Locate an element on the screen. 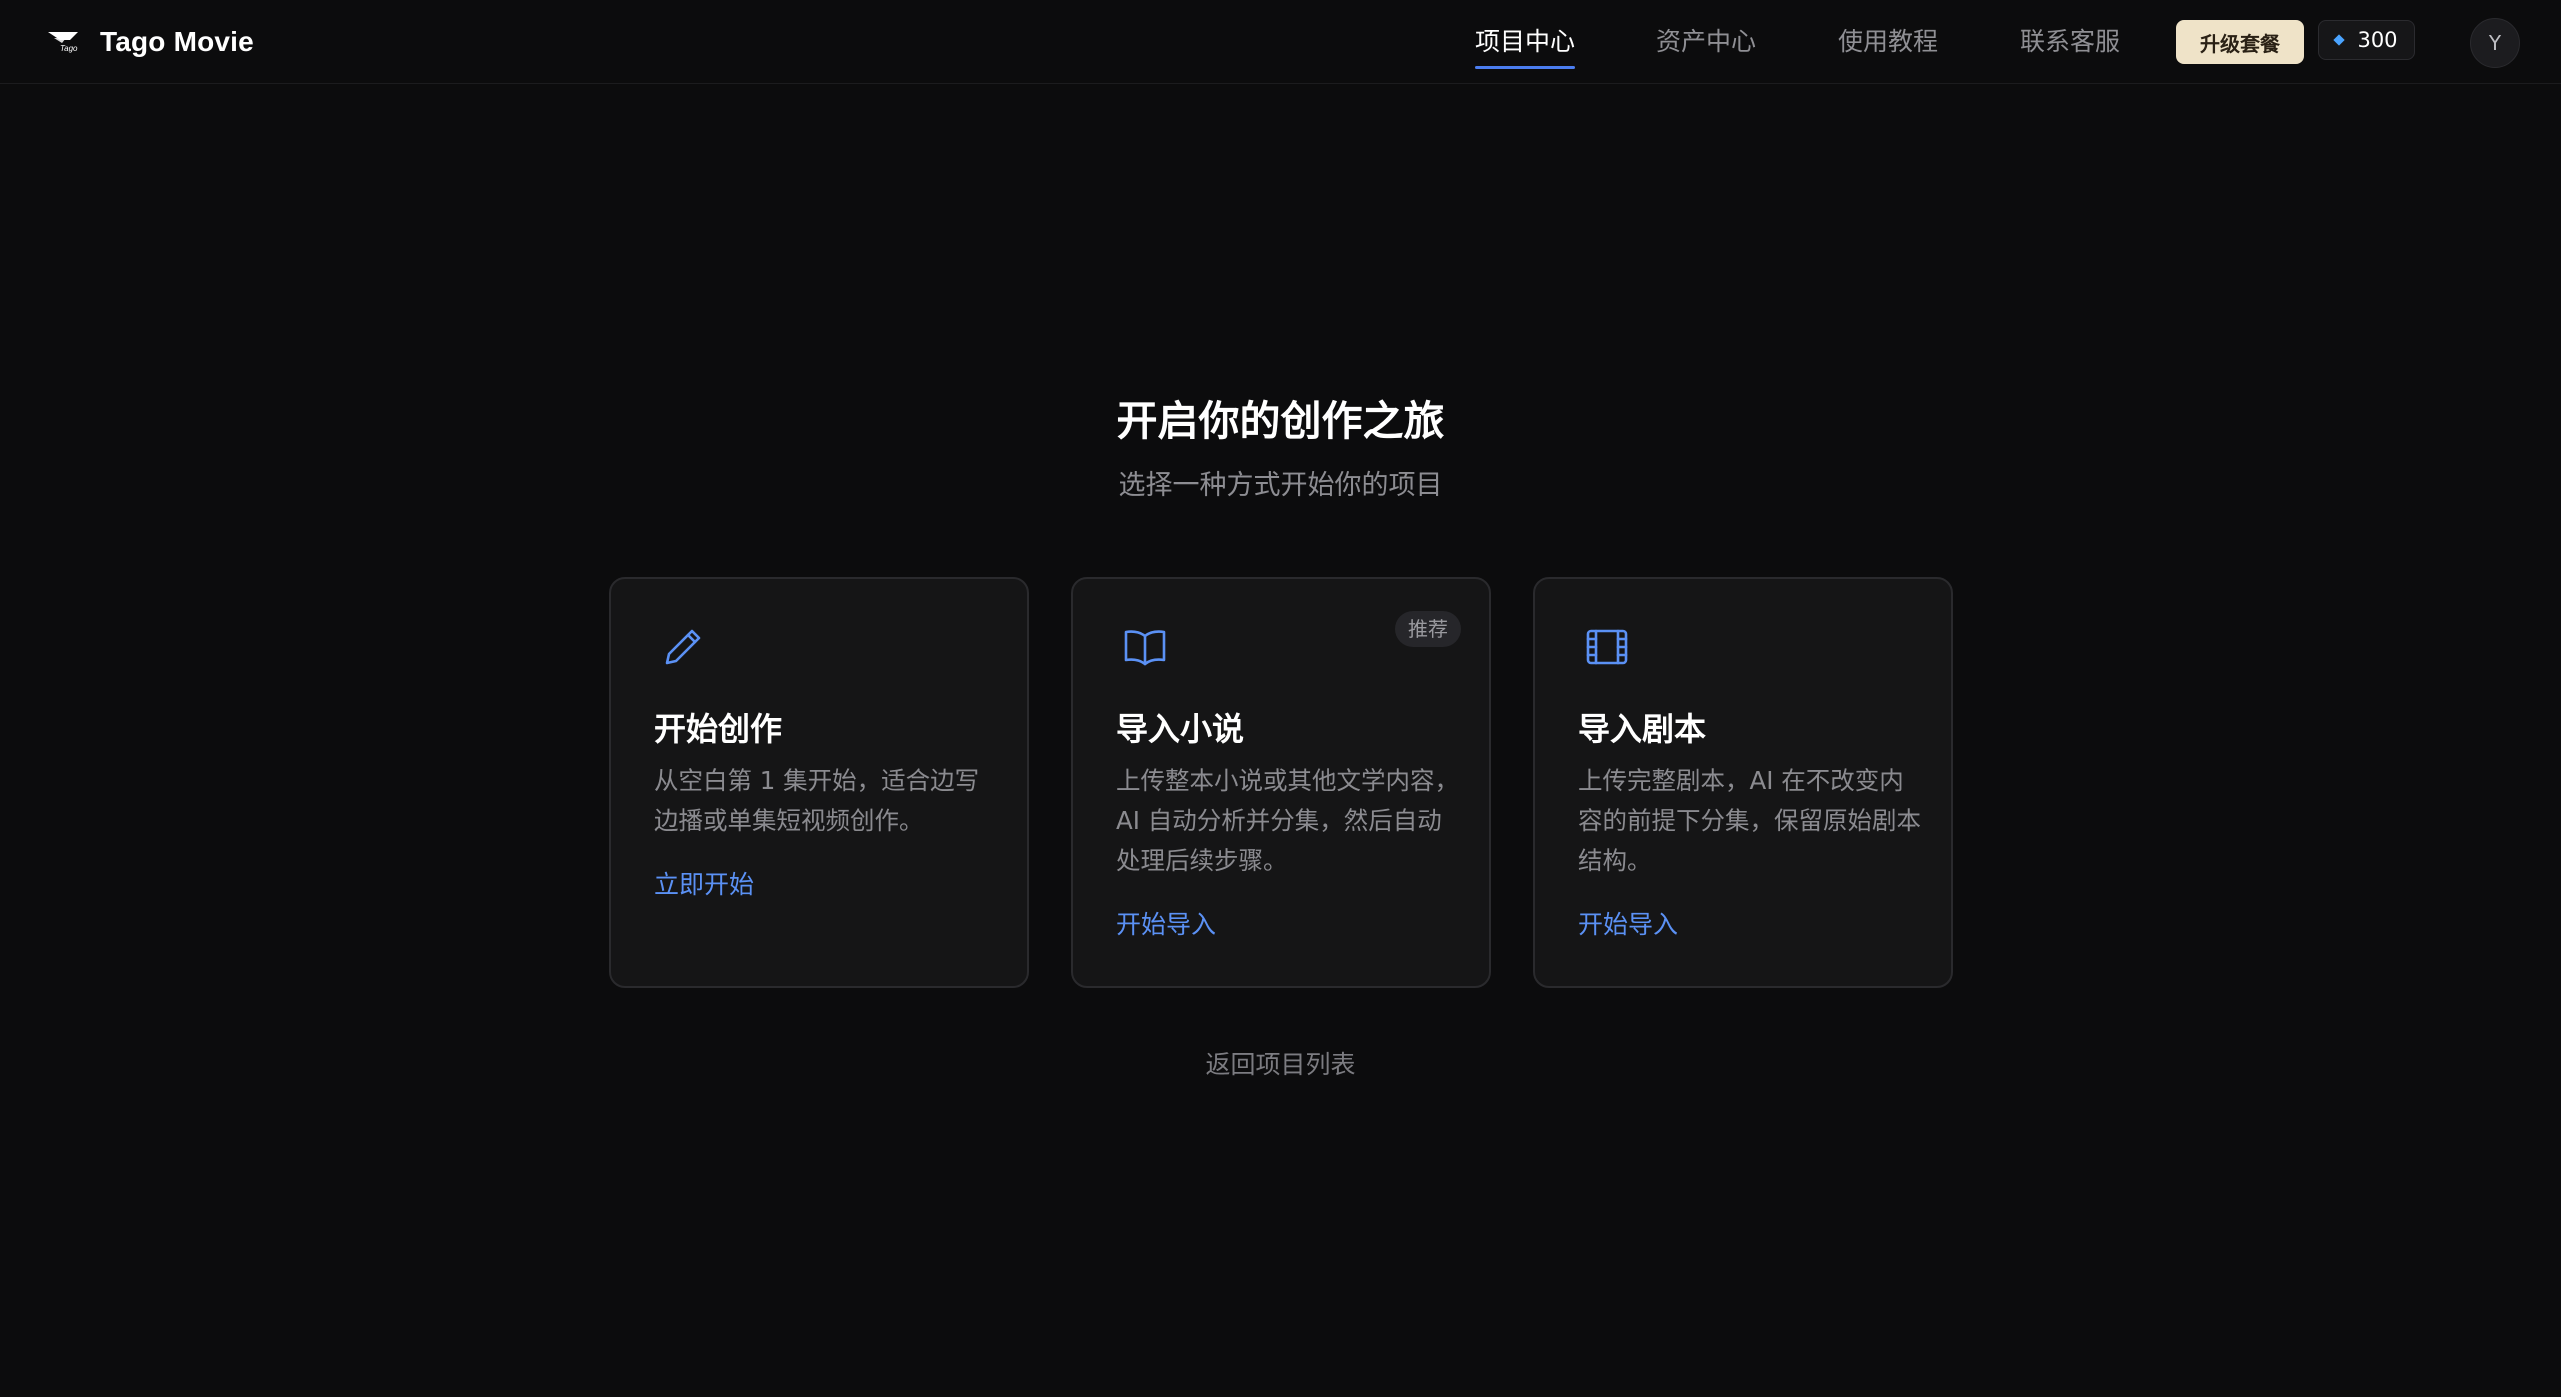 This screenshot has height=1397, width=2561. user-avatar: Y is located at coordinates (2495, 43).